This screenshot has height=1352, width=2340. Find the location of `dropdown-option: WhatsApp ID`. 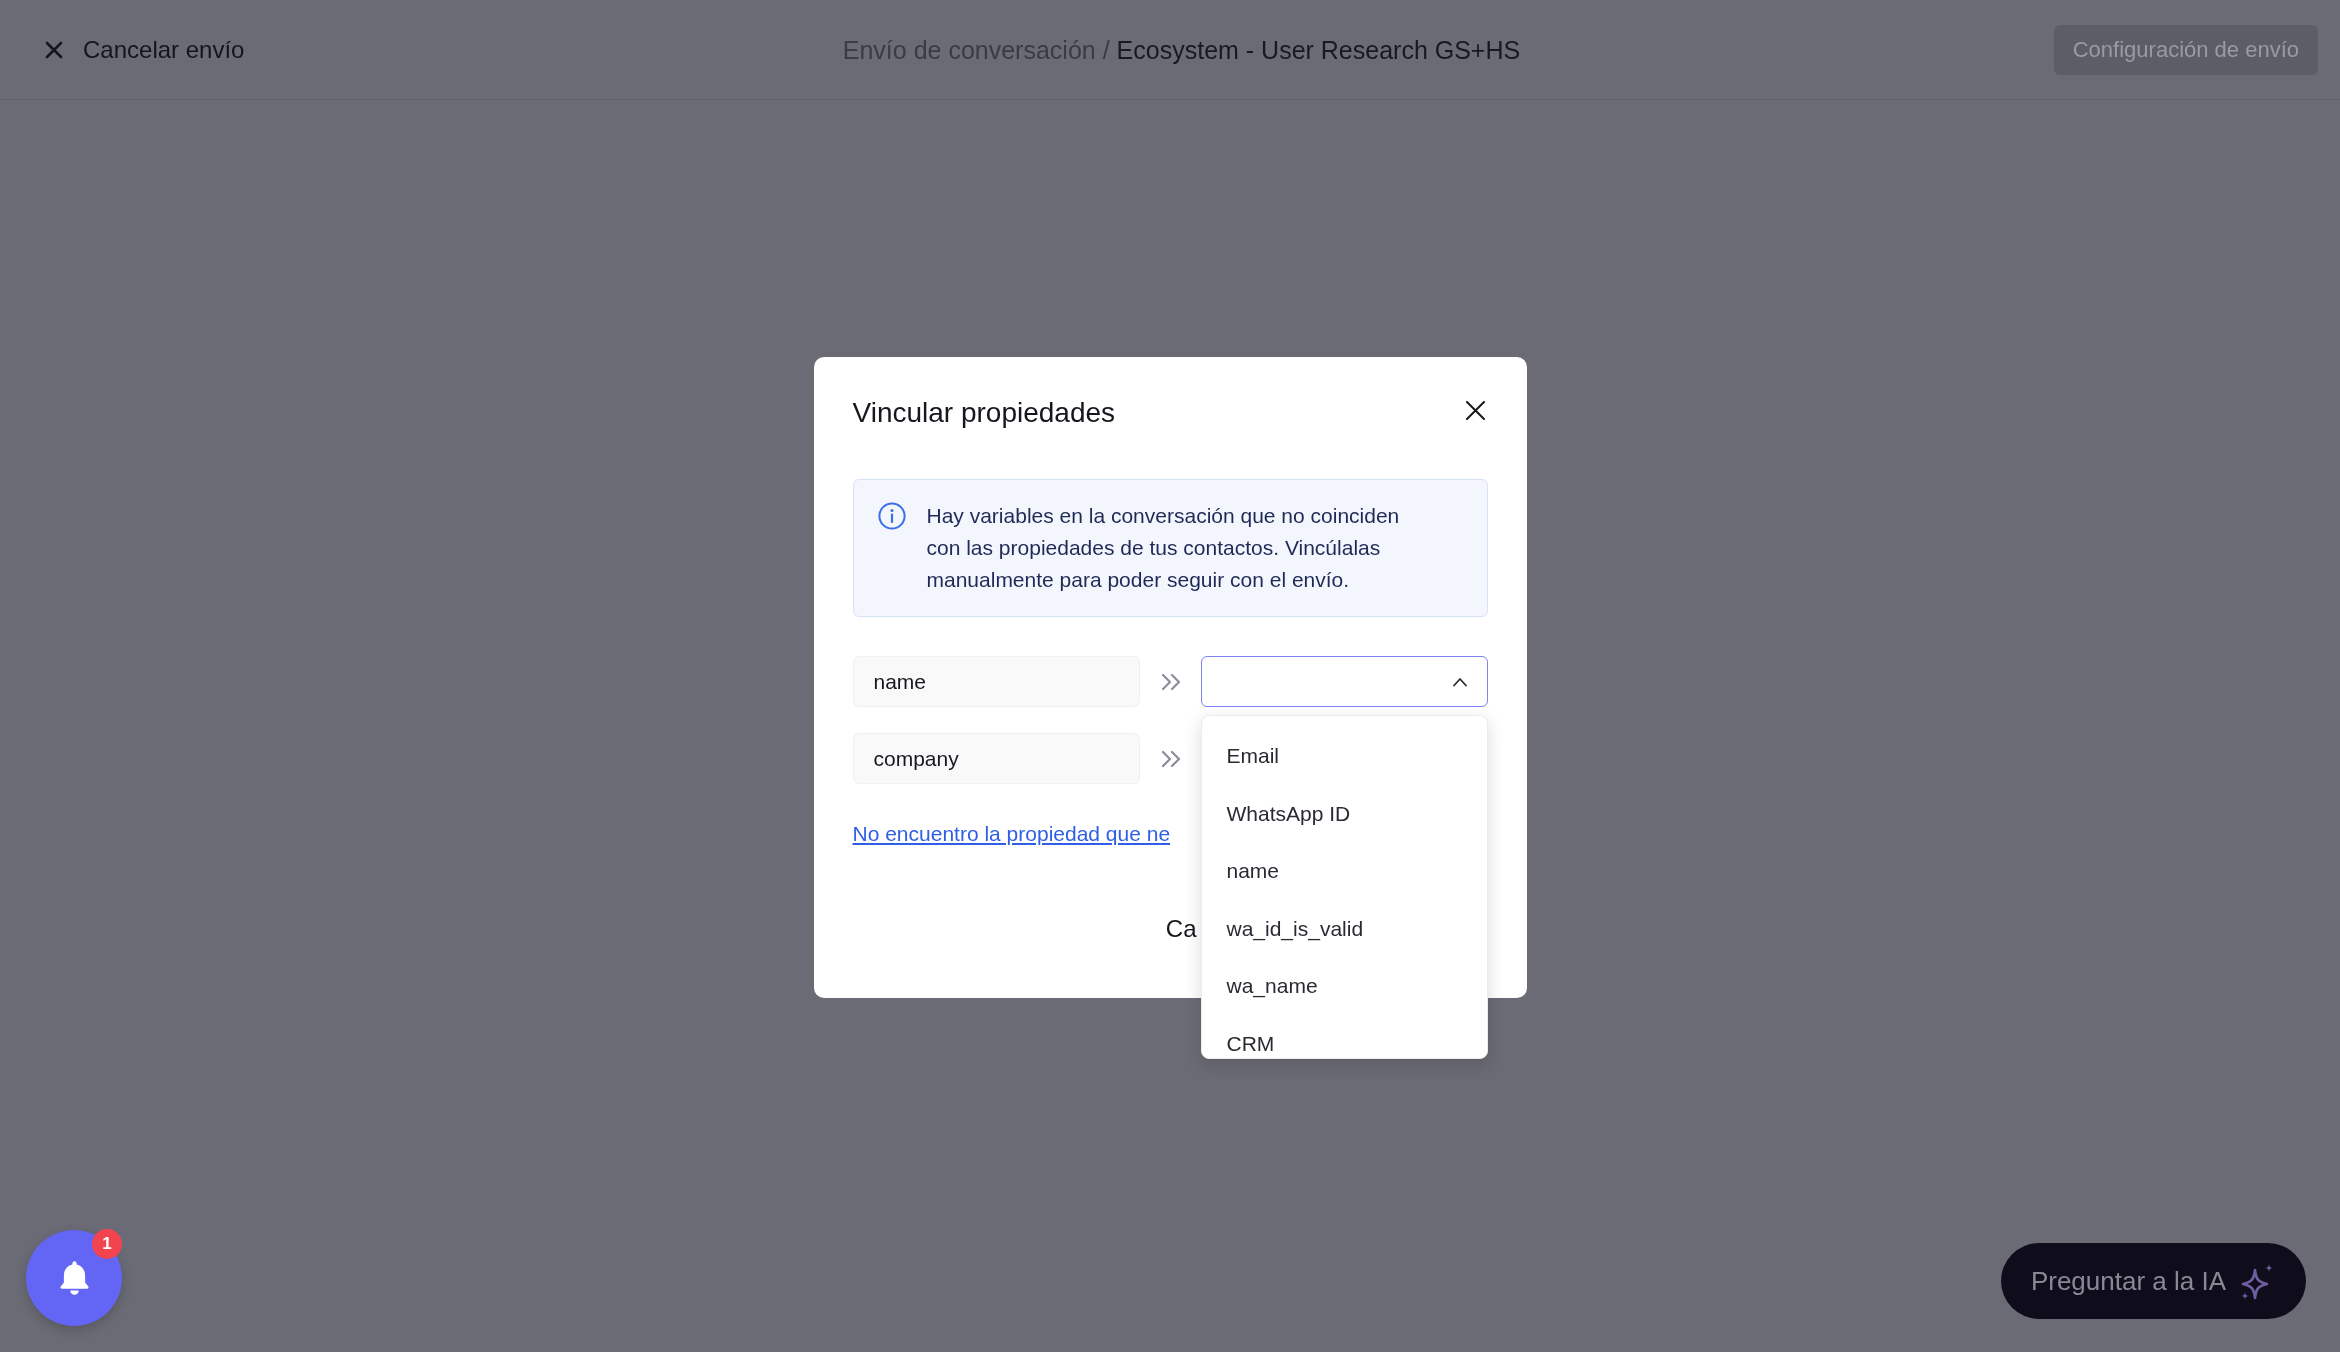

dropdown-option: WhatsApp ID is located at coordinates (1344, 813).